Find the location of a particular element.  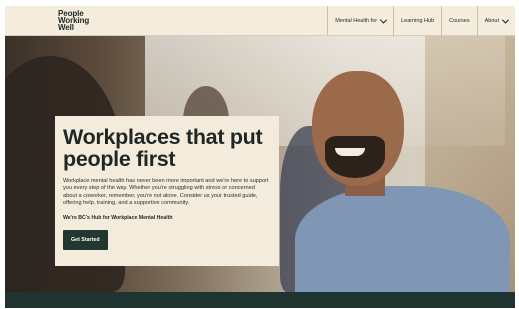

nav-item-label: Learning Hub is located at coordinates (418, 21).